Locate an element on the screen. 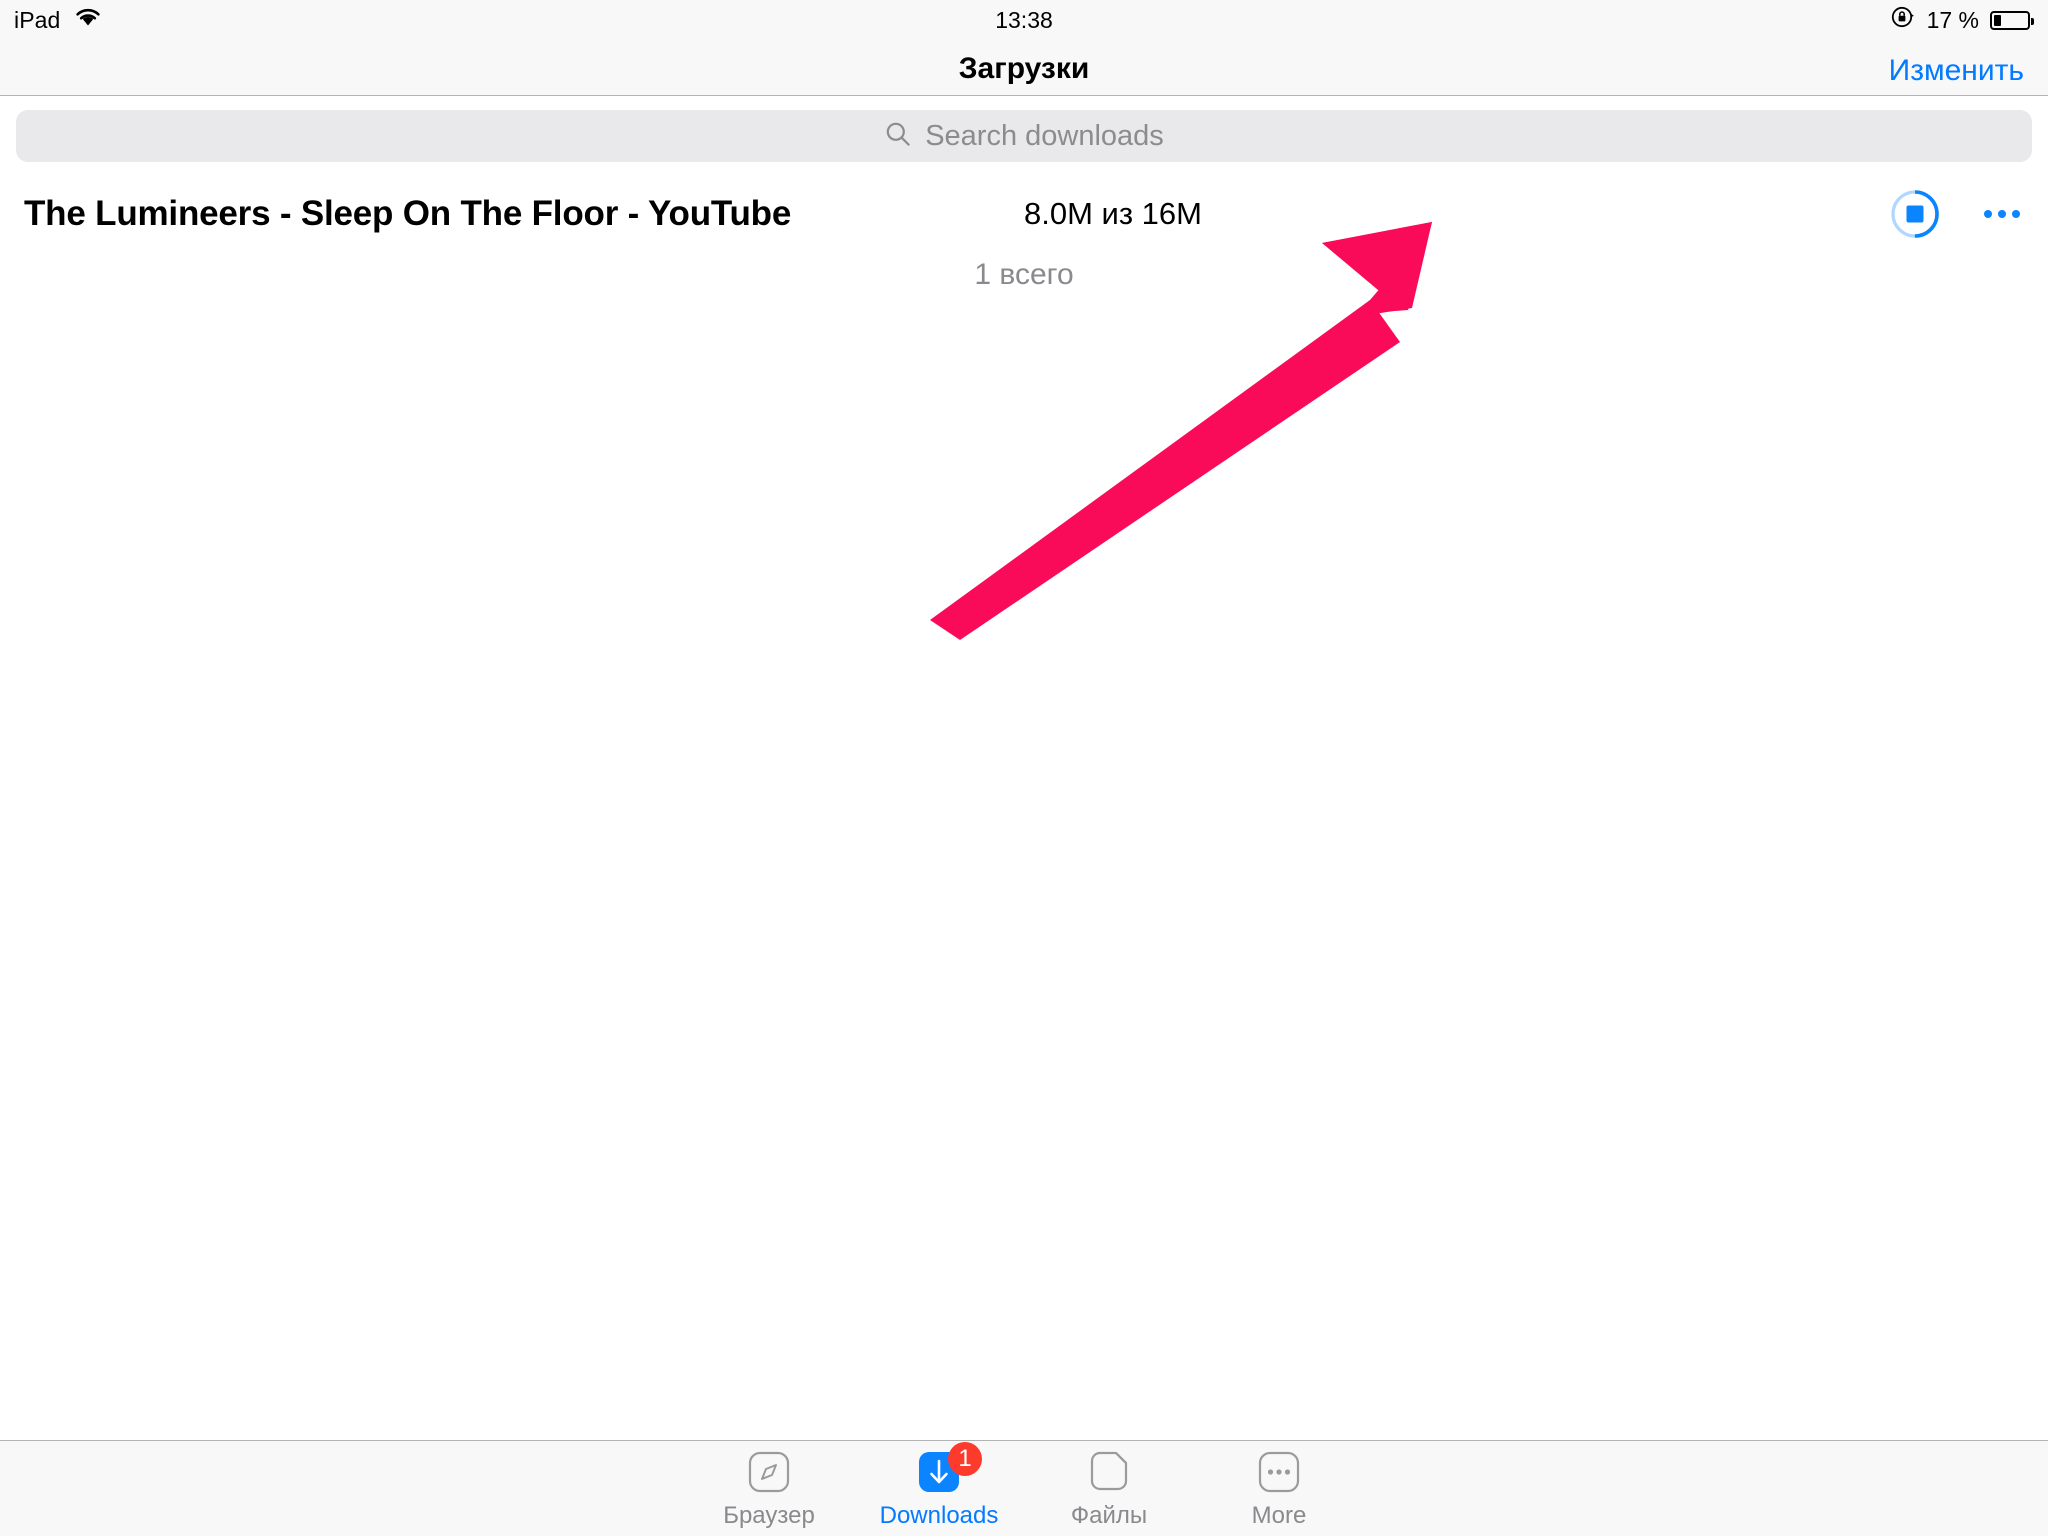 This screenshot has height=1537, width=2048. tab-browser: Браузер is located at coordinates (769, 1489).